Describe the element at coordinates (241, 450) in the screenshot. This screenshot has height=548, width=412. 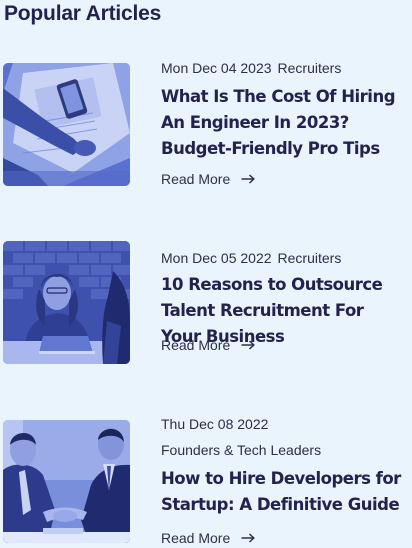
I see `article-category-link: Founders & Tech Leaders` at that location.